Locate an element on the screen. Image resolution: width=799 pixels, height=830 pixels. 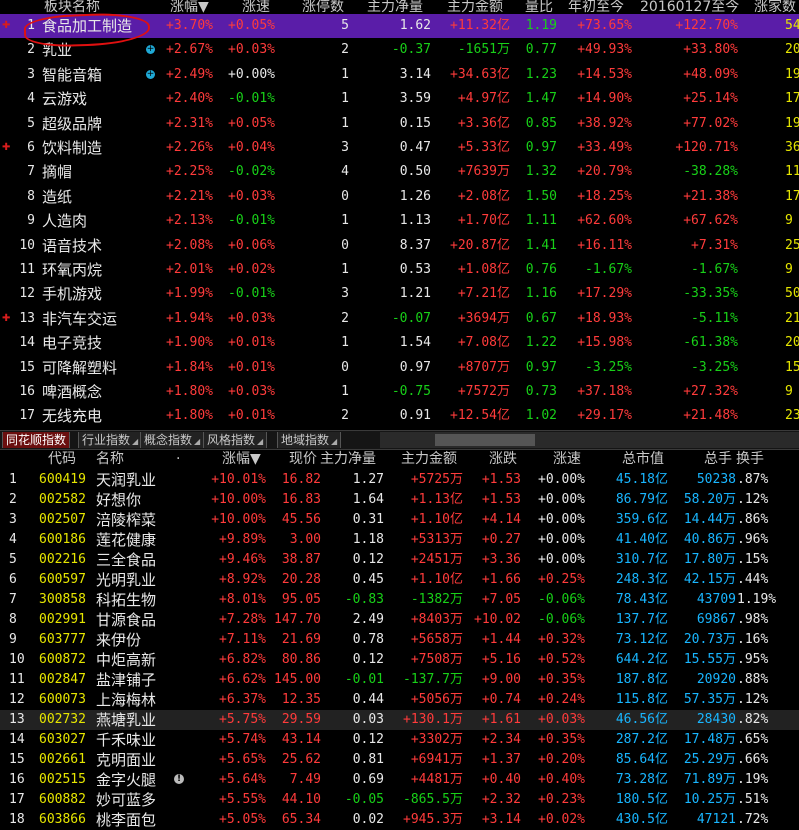
header-ytd: 年初至今 is located at coordinates (596, 7).